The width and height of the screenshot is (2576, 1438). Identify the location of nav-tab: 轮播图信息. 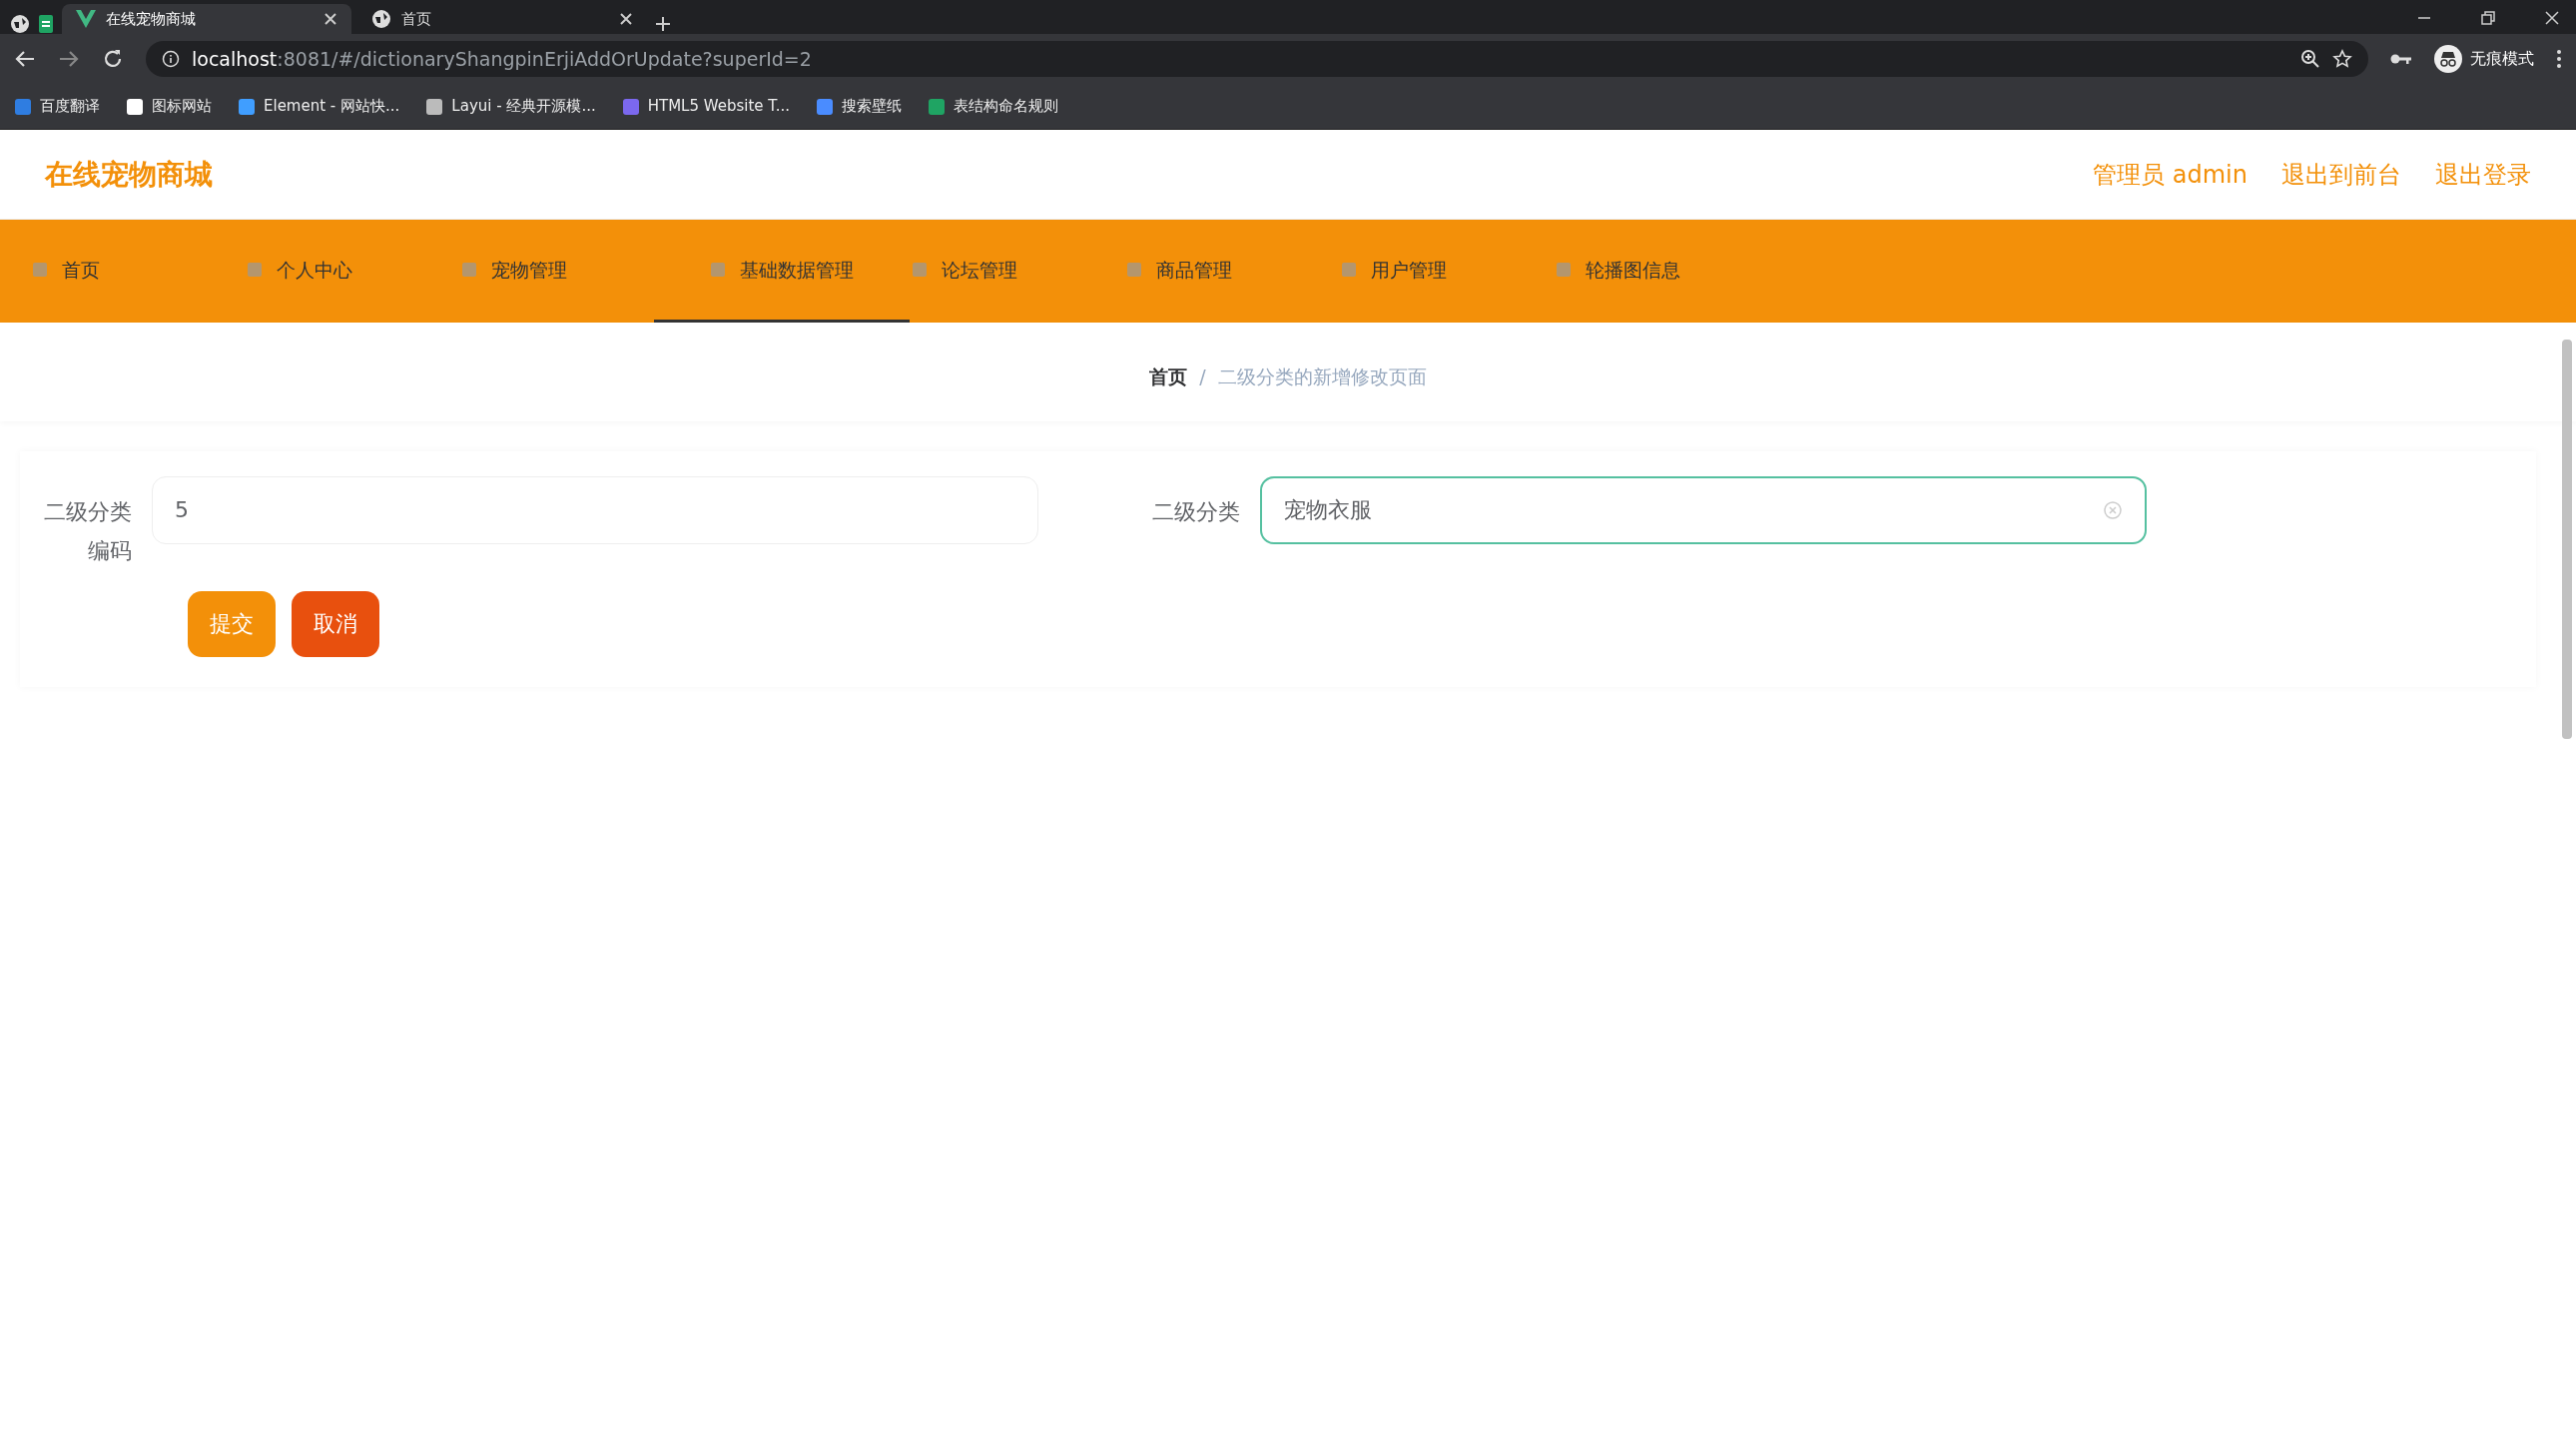
(1651, 271).